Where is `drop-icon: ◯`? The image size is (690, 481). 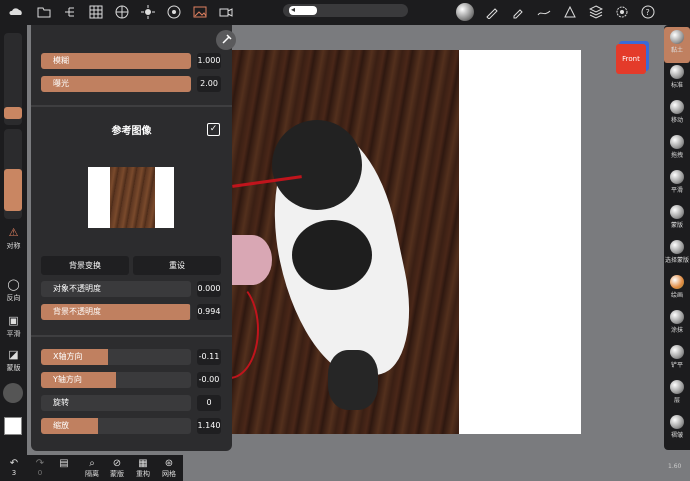 drop-icon: ◯ is located at coordinates (13, 284).